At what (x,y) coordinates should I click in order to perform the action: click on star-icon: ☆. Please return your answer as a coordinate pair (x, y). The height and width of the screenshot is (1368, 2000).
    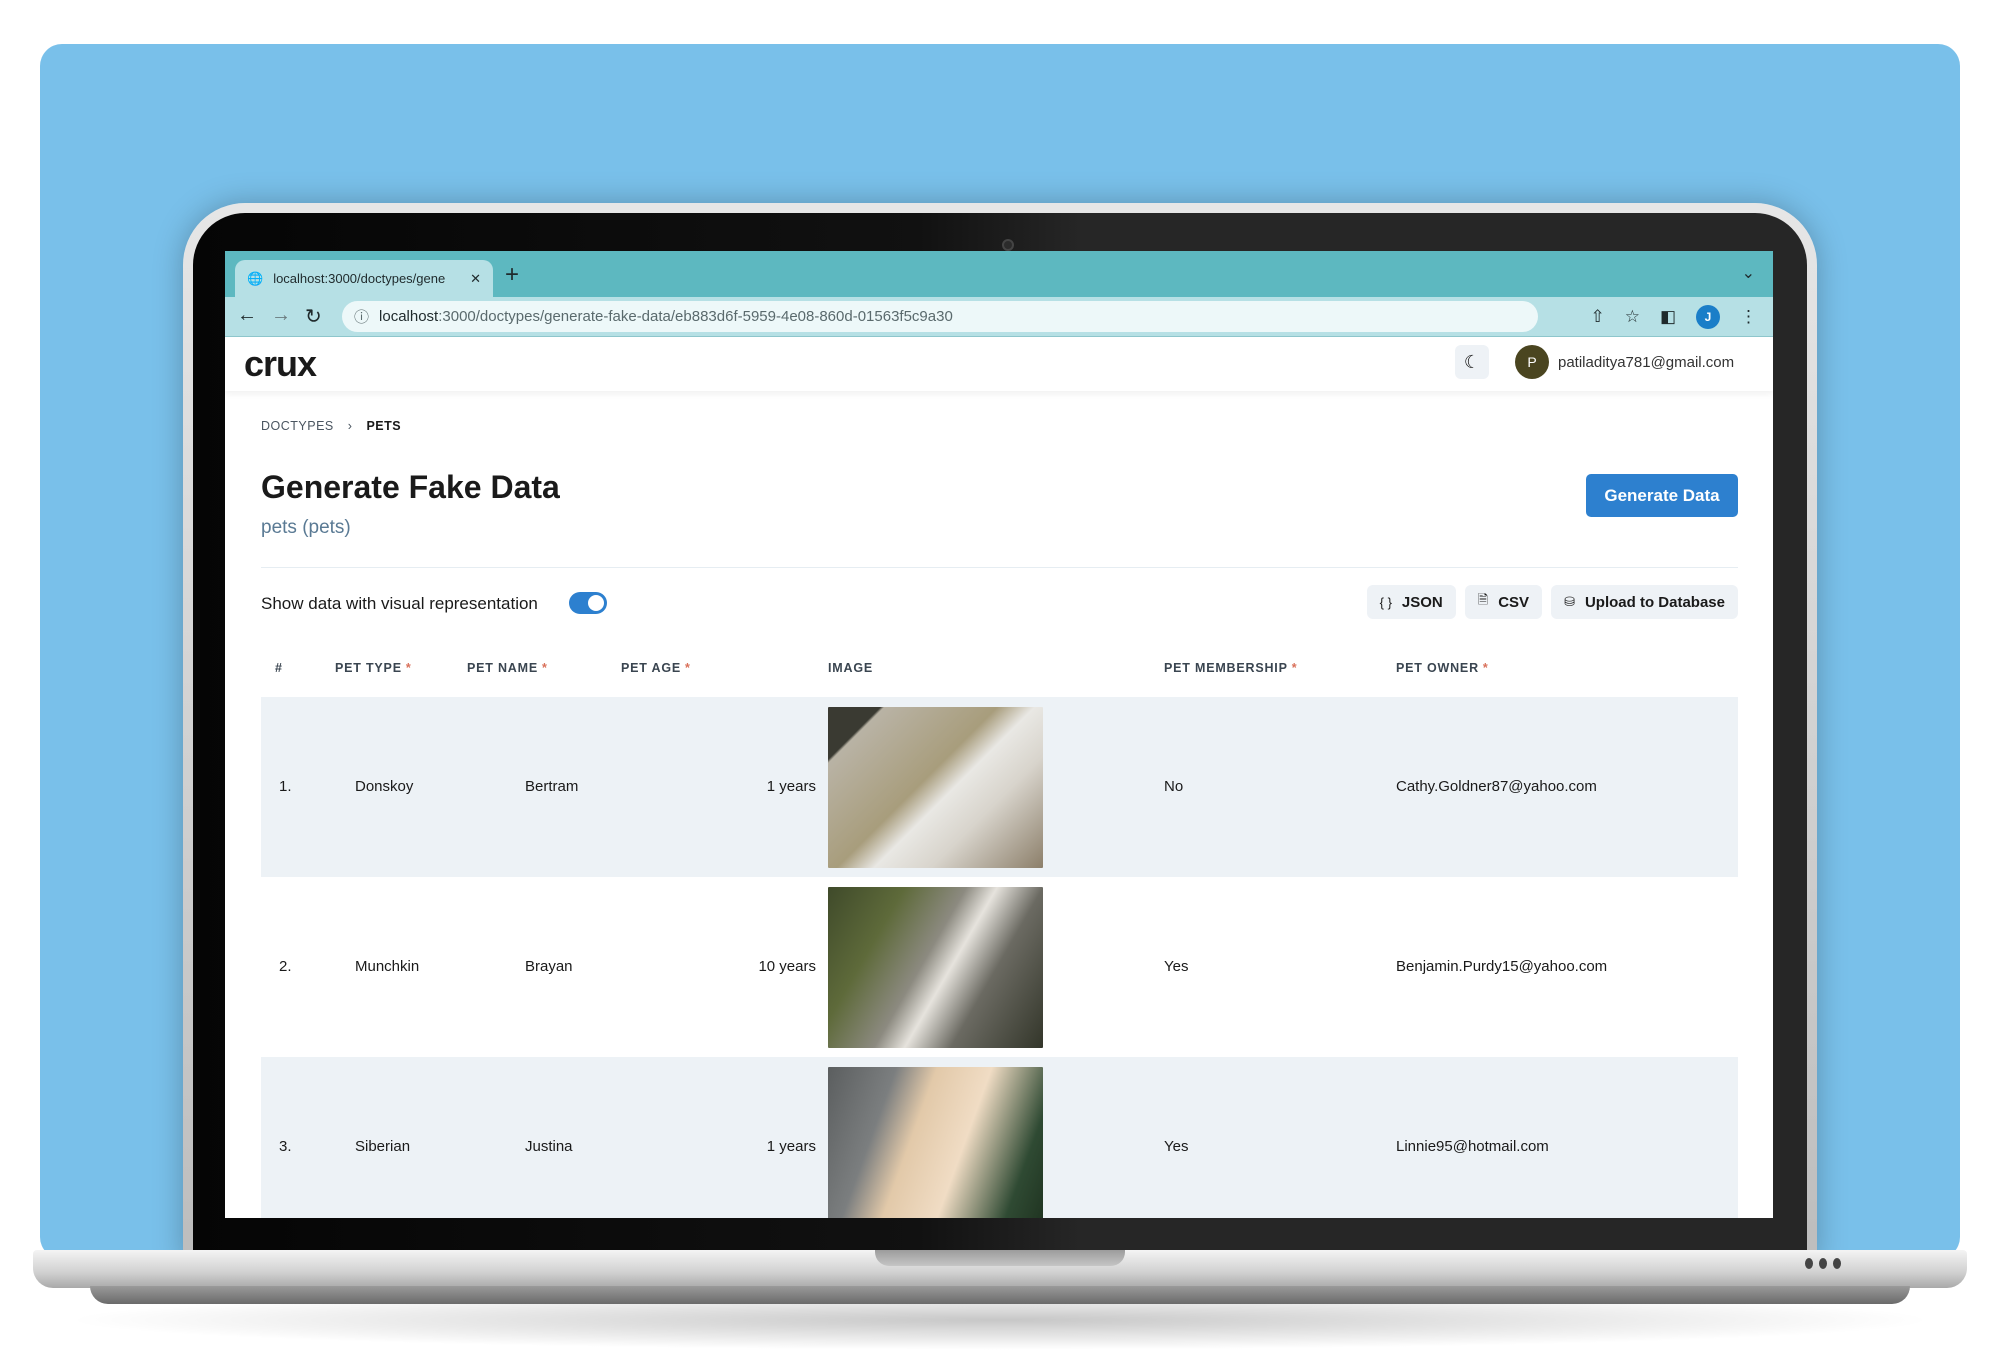
    Looking at the image, I should click on (1632, 317).